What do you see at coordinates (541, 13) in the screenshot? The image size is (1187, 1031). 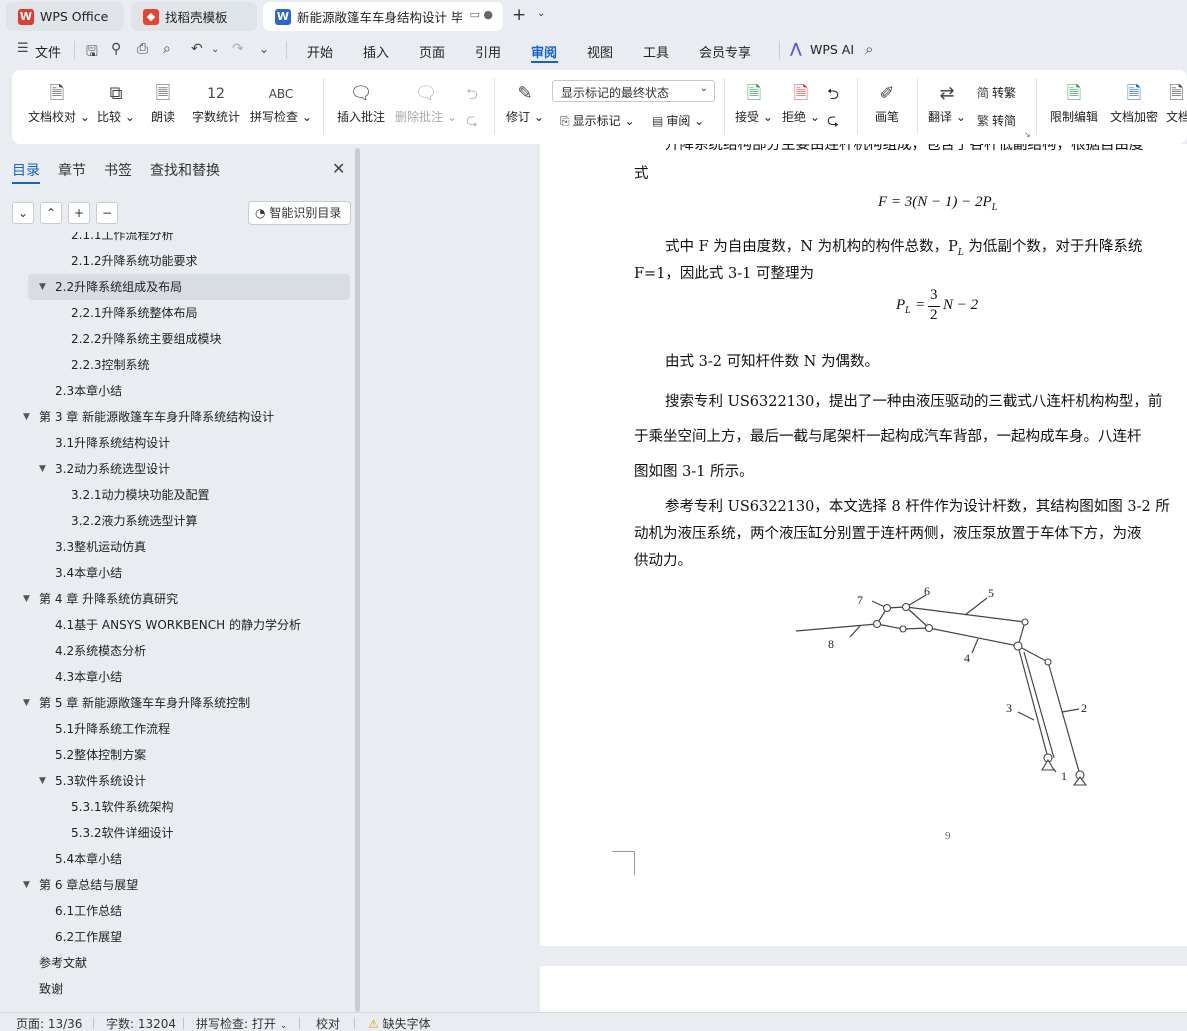 I see `tab-list-chevron-icon: ⌄` at bounding box center [541, 13].